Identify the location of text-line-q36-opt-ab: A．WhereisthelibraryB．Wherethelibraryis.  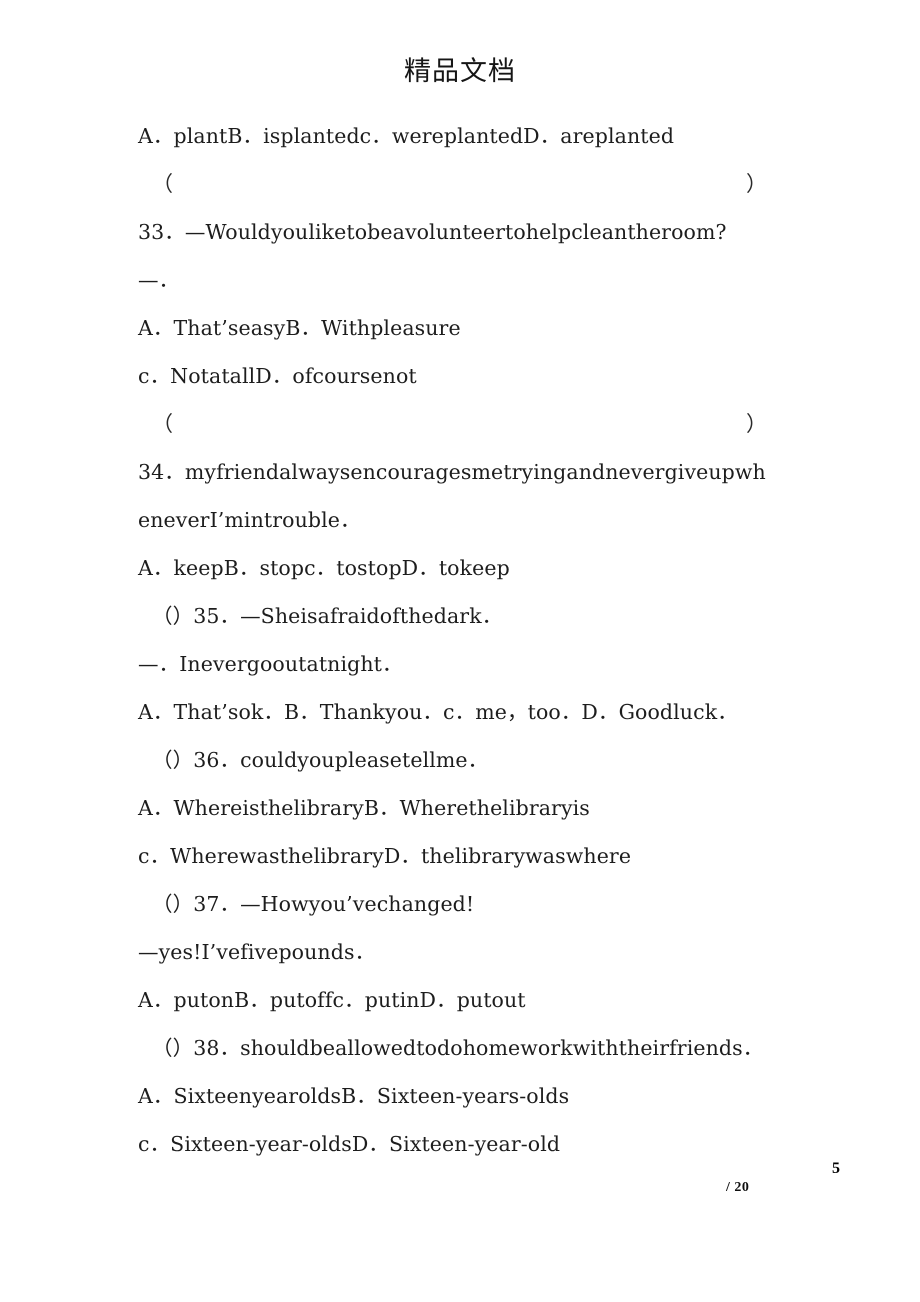
(364, 808).